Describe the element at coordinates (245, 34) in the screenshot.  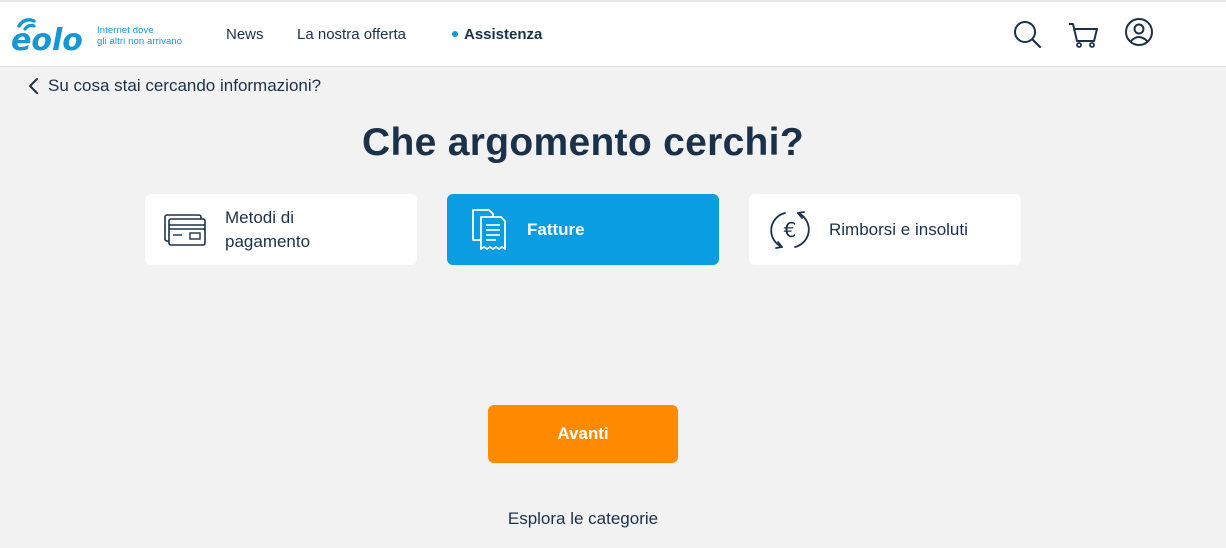
I see `nav-news: News` at that location.